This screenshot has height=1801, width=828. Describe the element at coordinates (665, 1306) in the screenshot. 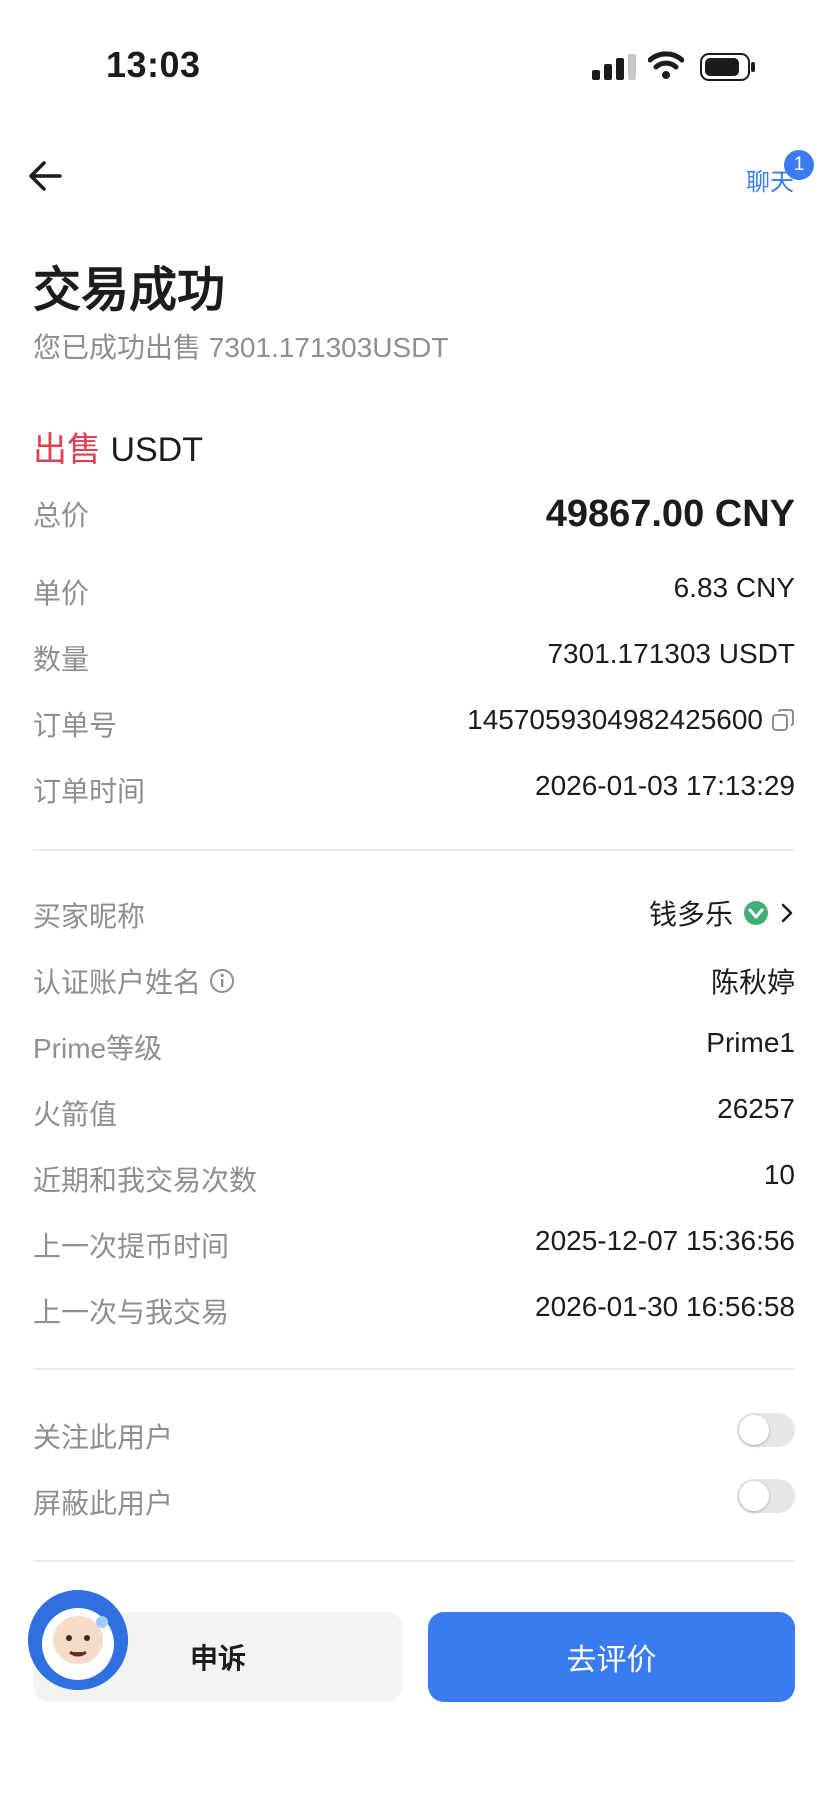

I see `last-trade-value: 2026-01-30 16:56:58` at that location.